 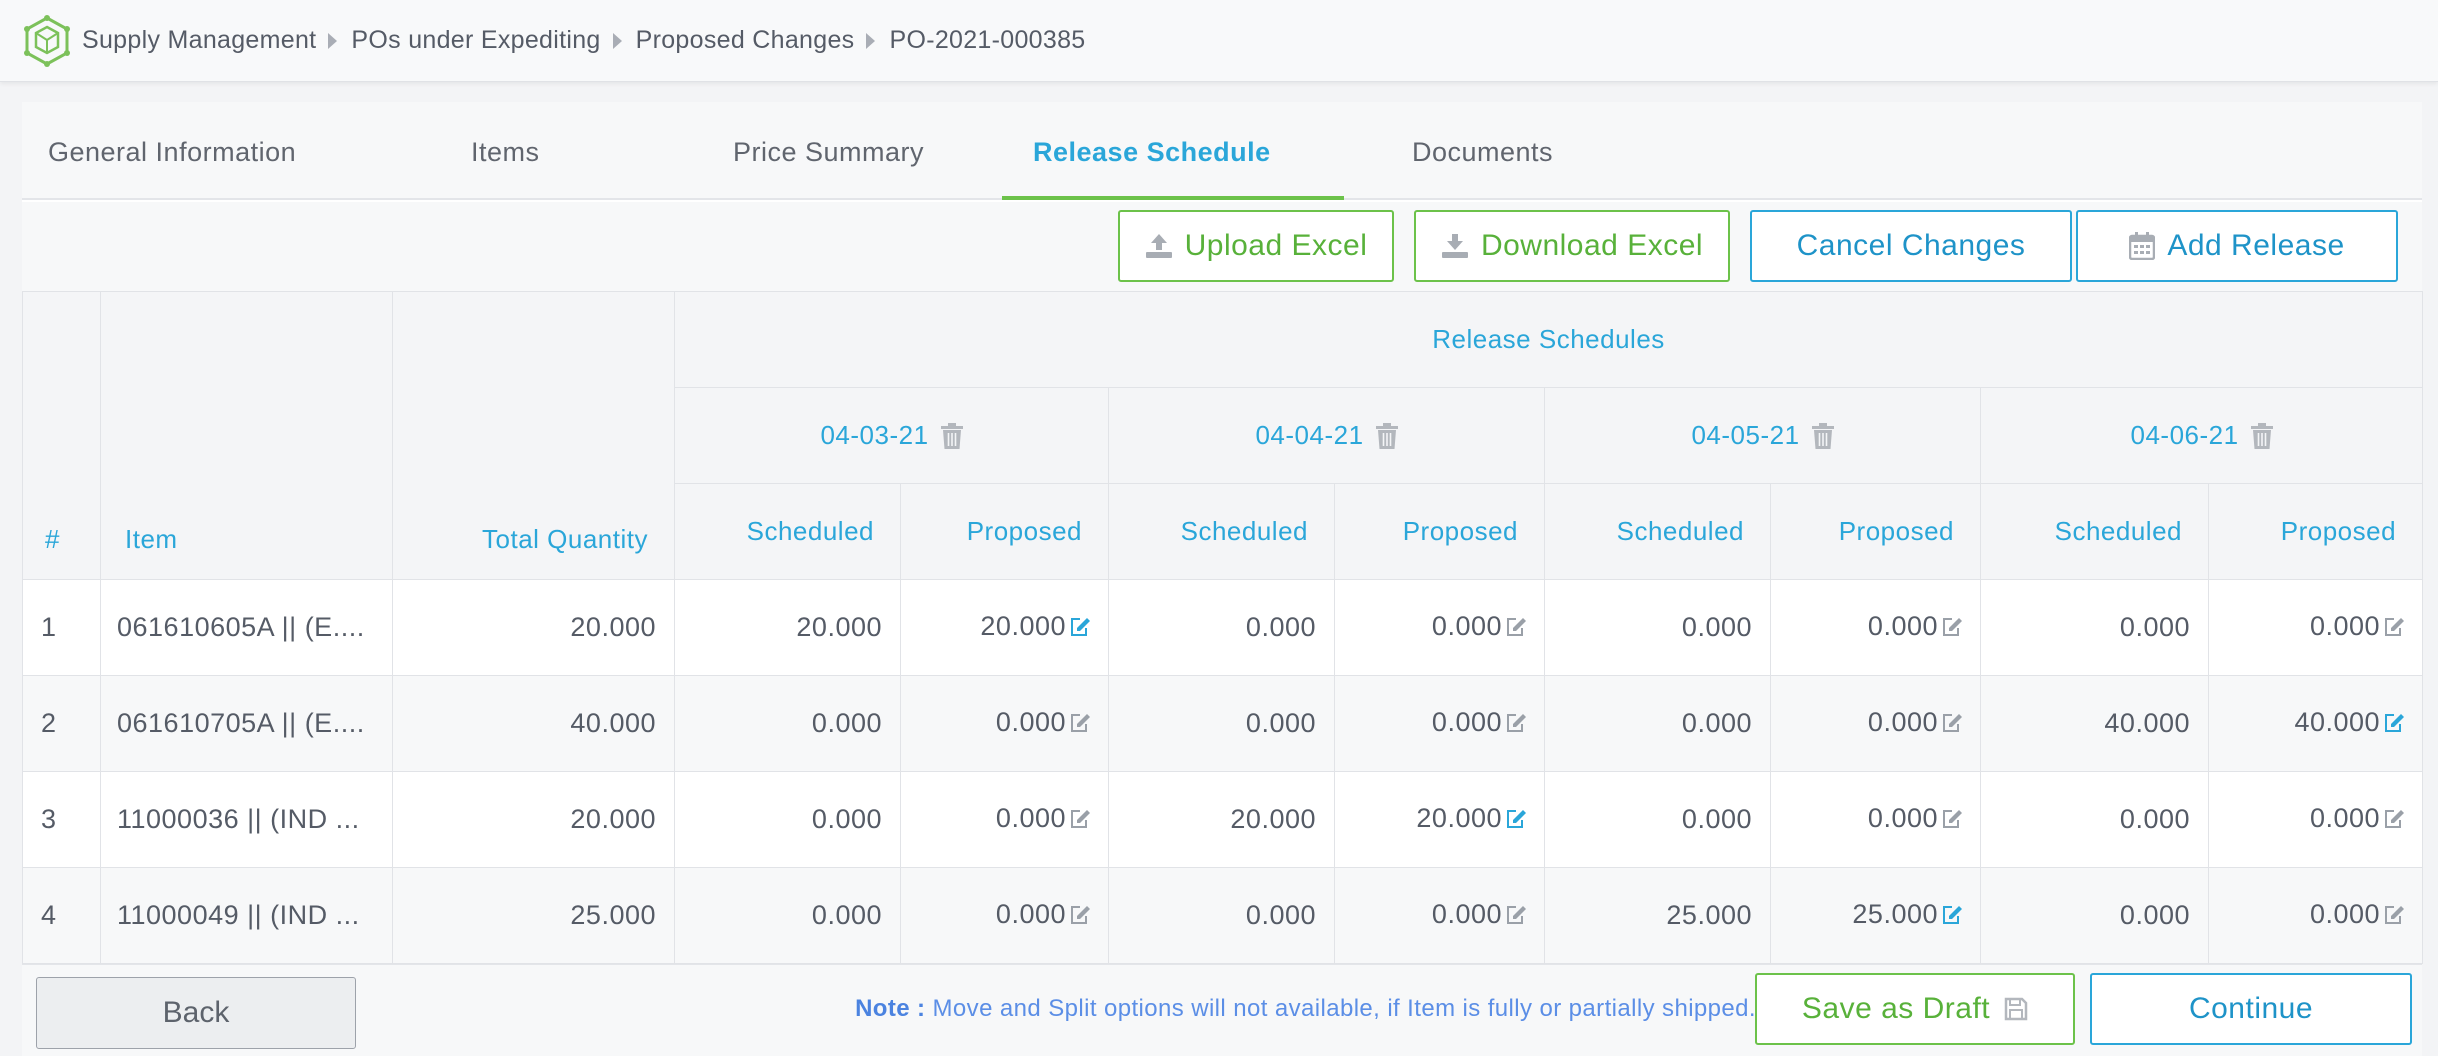 What do you see at coordinates (61, 435) in the screenshot?
I see `column-header-number: #` at bounding box center [61, 435].